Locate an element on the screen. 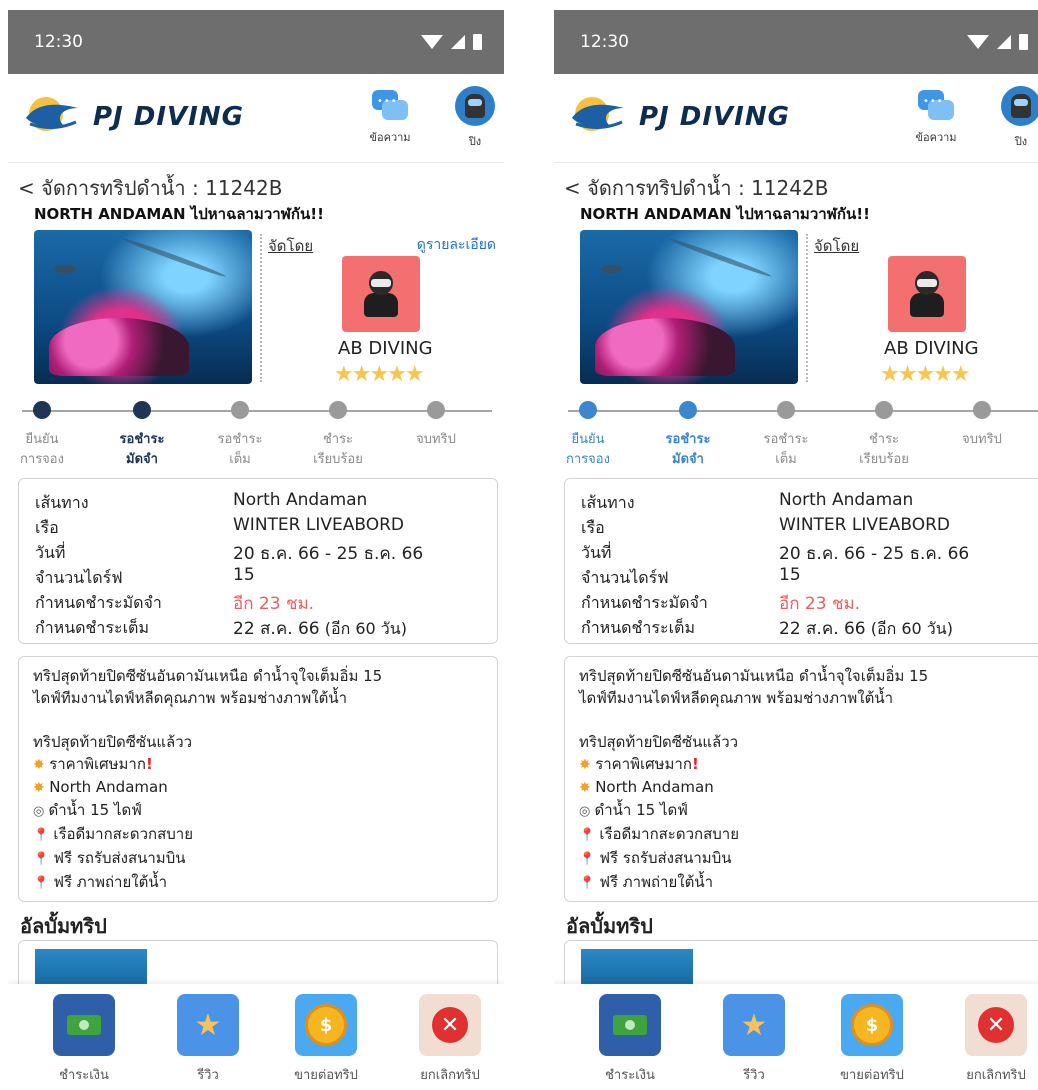 Image resolution: width=1038 pixels, height=1090 pixels. battery-icon is located at coordinates (1023, 42).